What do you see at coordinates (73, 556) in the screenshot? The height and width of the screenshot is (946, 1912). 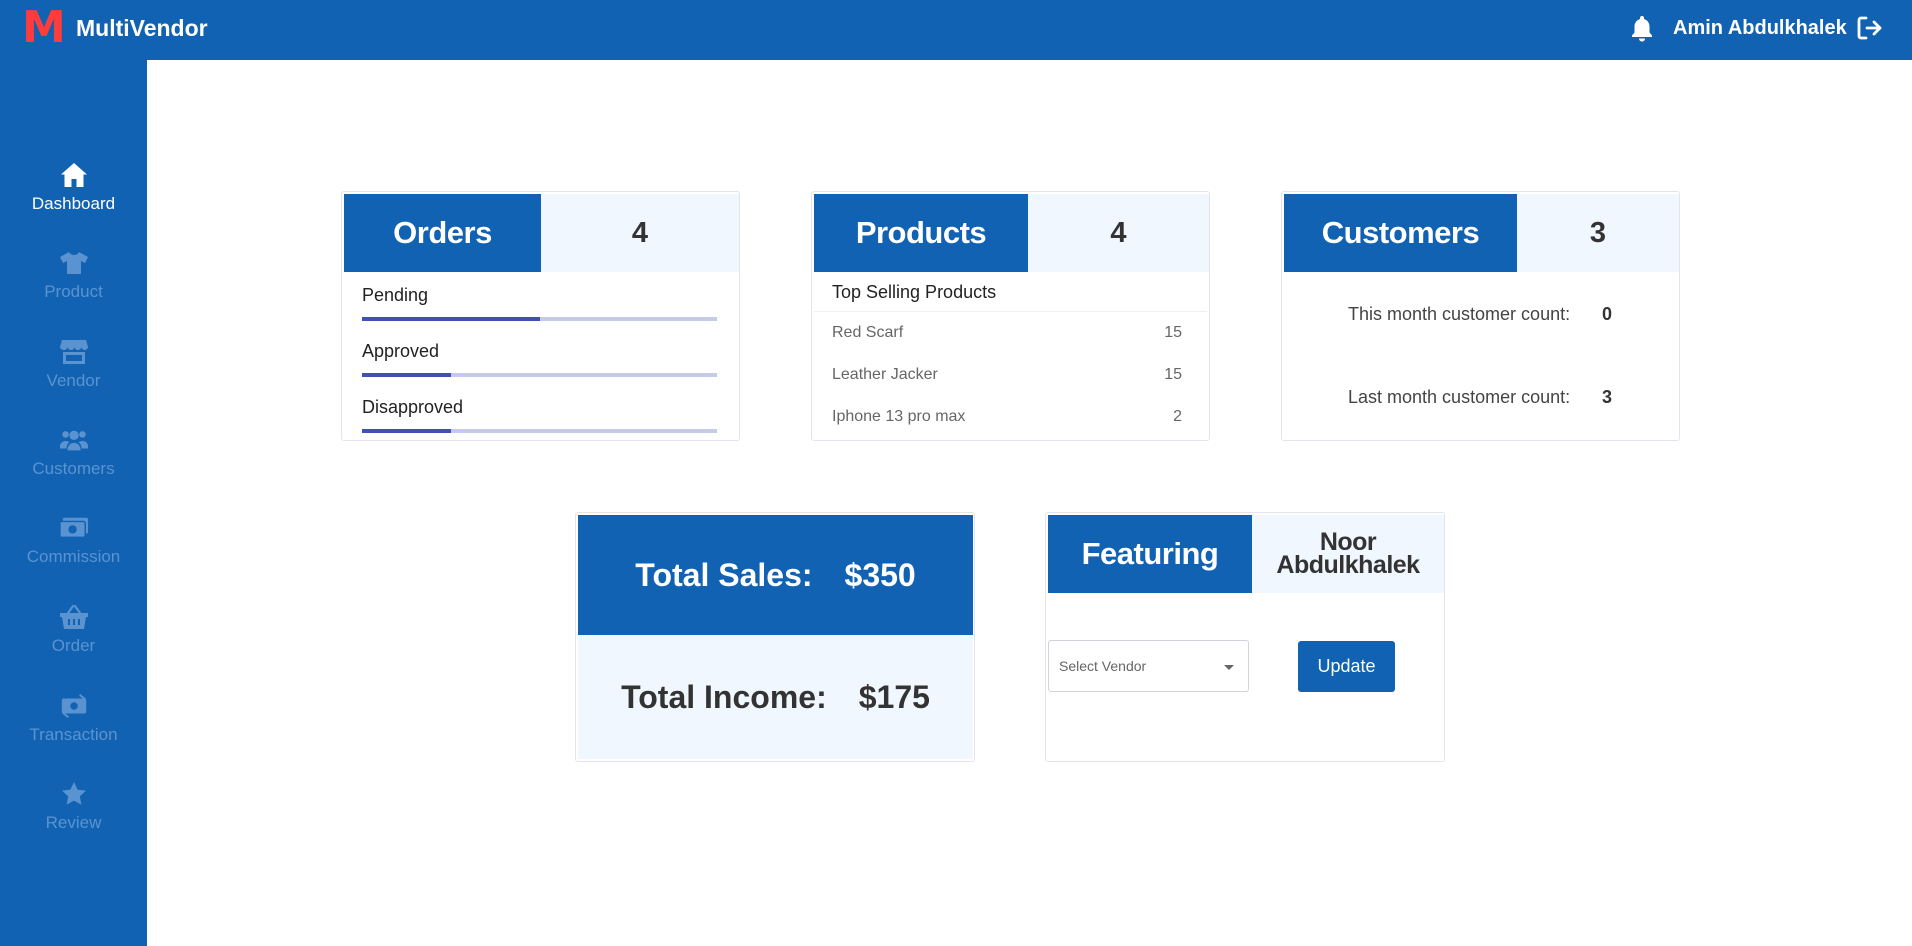 I see `sidebar-item-label: Commission` at bounding box center [73, 556].